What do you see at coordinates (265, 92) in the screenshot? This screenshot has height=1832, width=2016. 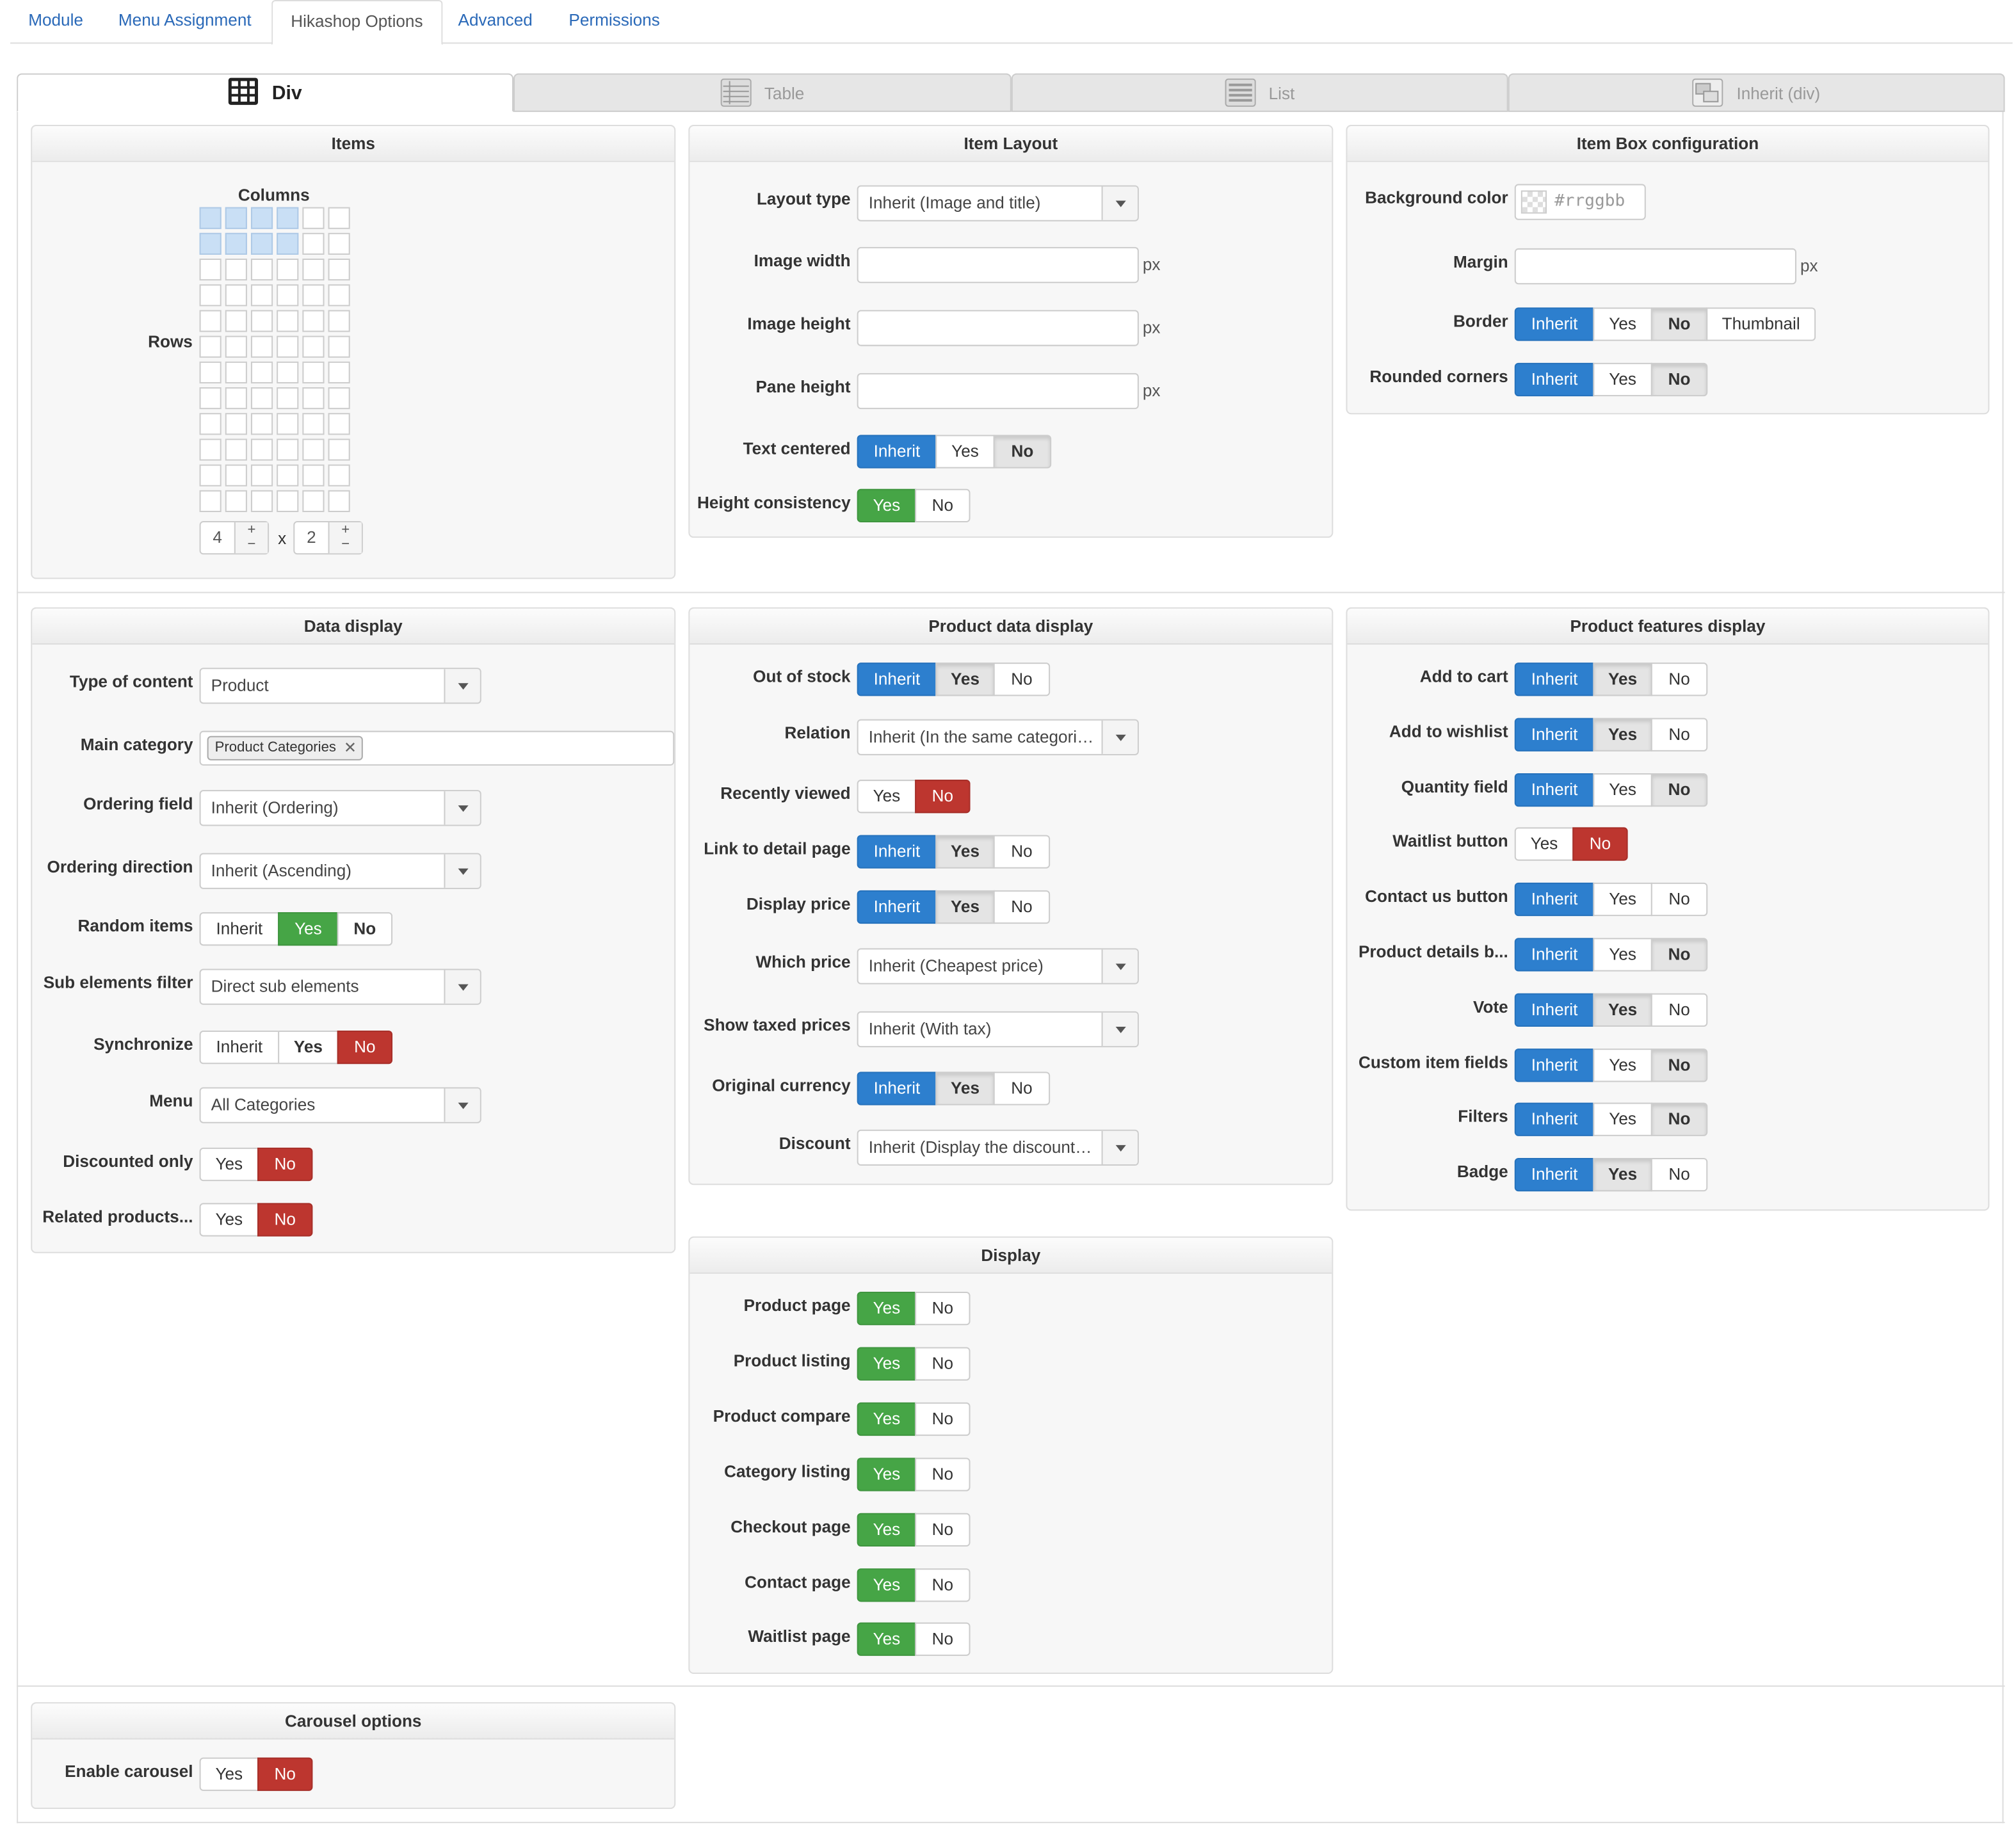 I see `layout-tab-div: Div` at bounding box center [265, 92].